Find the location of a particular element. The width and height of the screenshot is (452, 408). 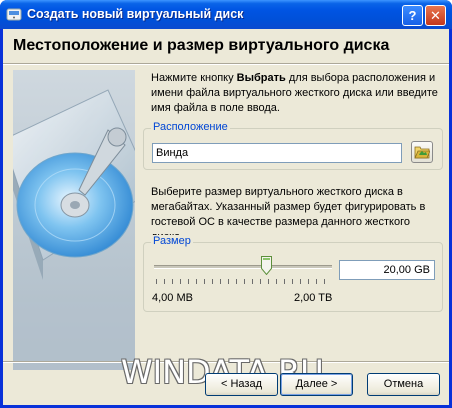

folder-open-icon is located at coordinates (422, 152).